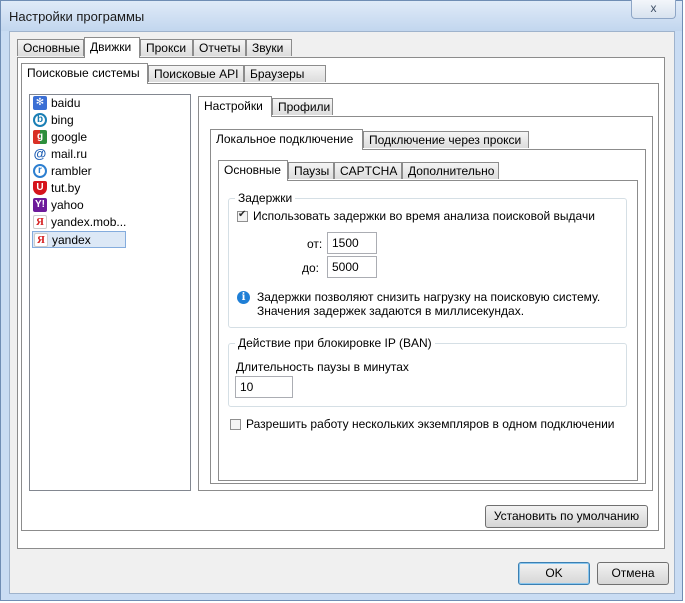  I want to click on cancel-button: Отмена, so click(633, 573).